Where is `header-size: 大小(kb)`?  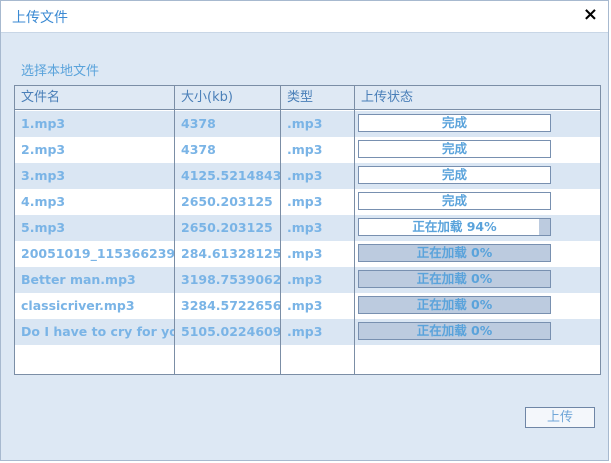 header-size: 大小(kb) is located at coordinates (207, 97).